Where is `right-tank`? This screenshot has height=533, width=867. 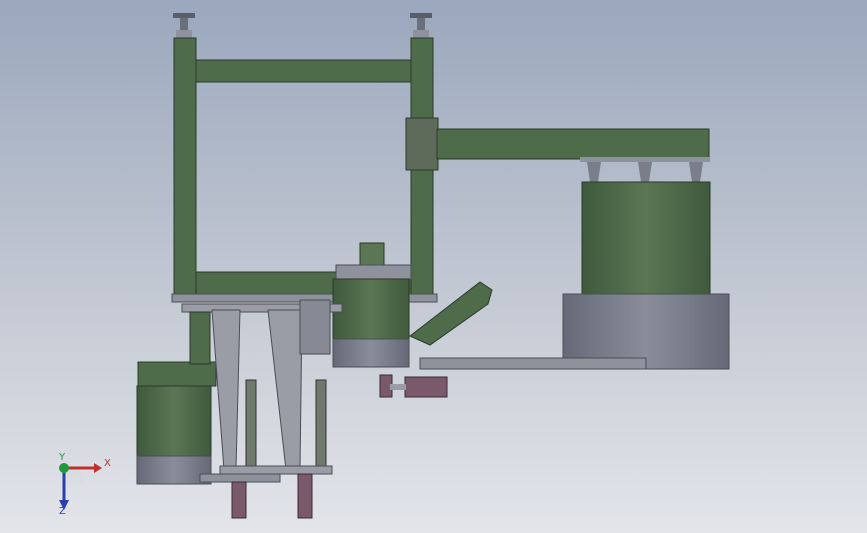
right-tank is located at coordinates (646, 275).